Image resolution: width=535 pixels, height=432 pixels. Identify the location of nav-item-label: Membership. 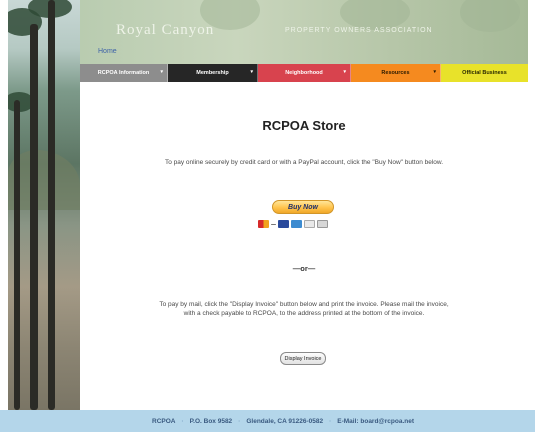
(212, 73).